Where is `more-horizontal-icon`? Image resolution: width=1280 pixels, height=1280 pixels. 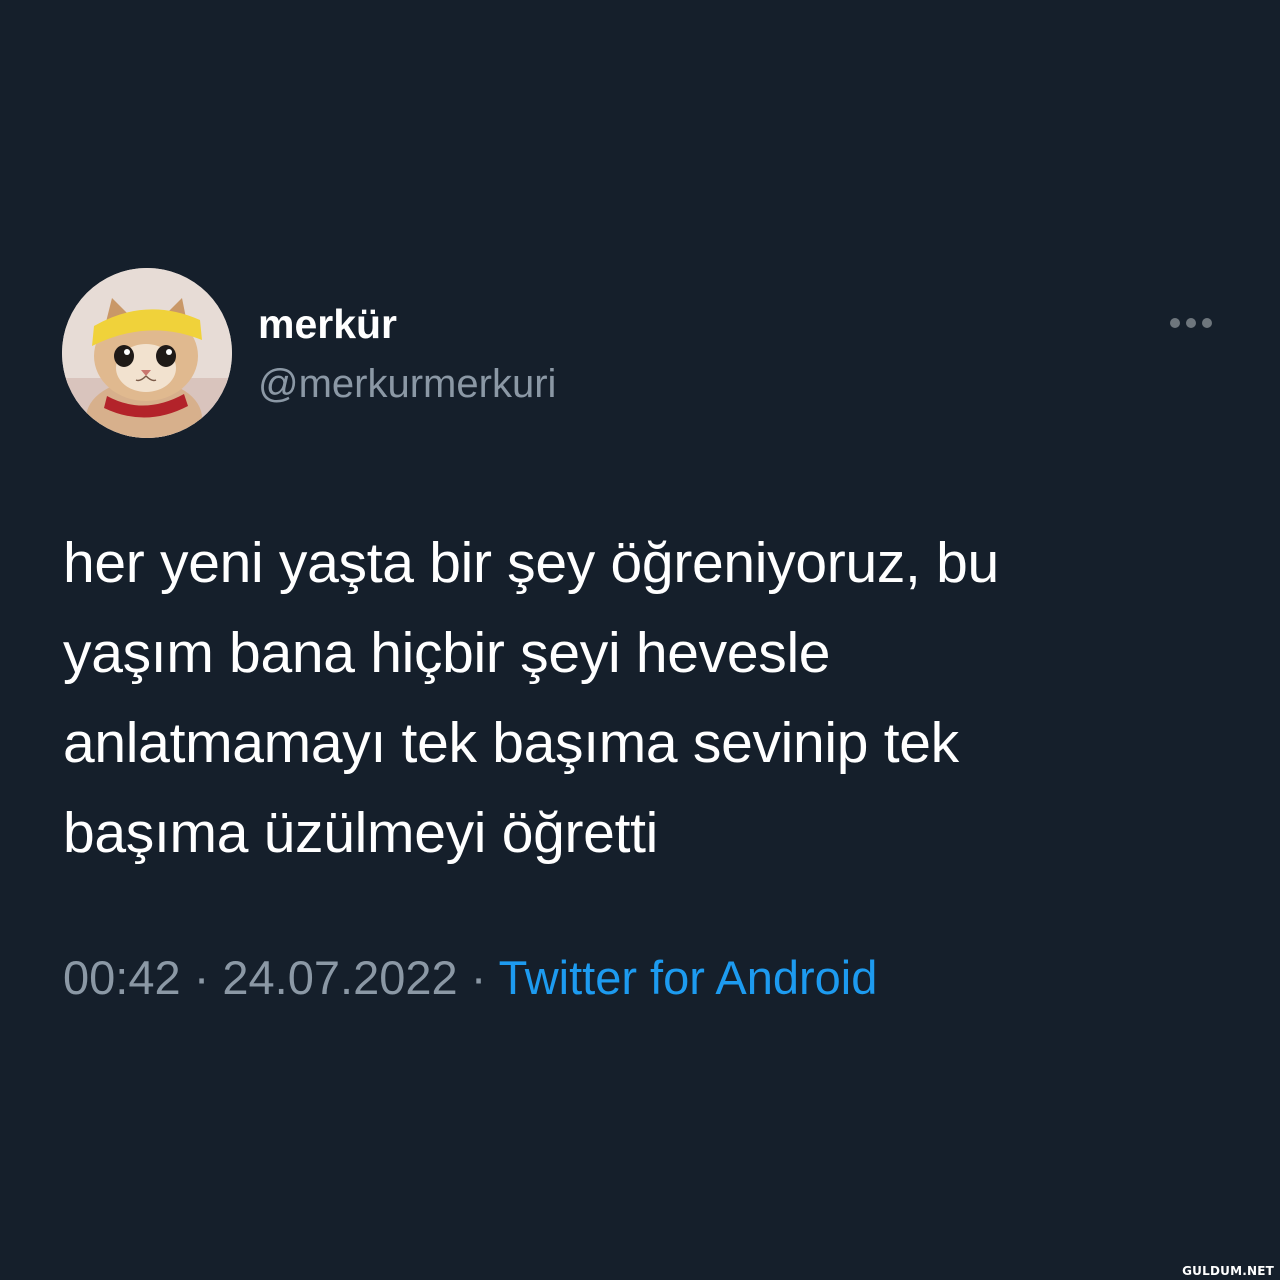 more-horizontal-icon is located at coordinates (1191, 323).